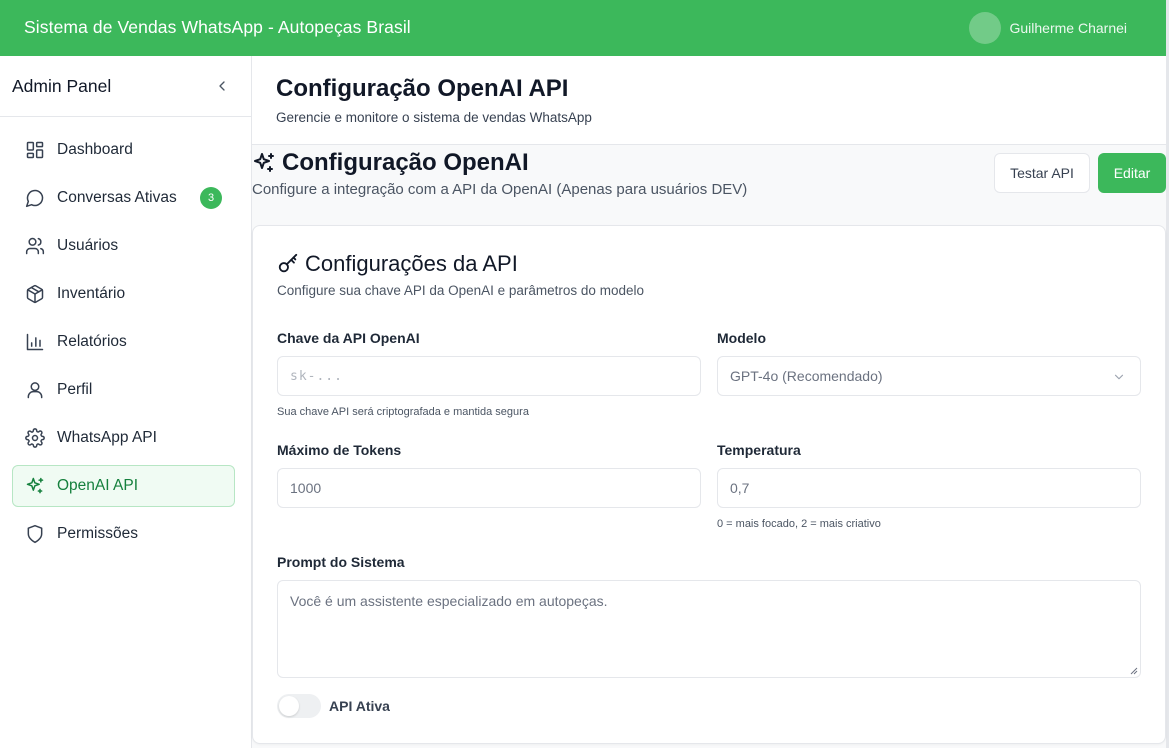 This screenshot has height=748, width=1169. Describe the element at coordinates (35, 390) in the screenshot. I see `user-icon` at that location.